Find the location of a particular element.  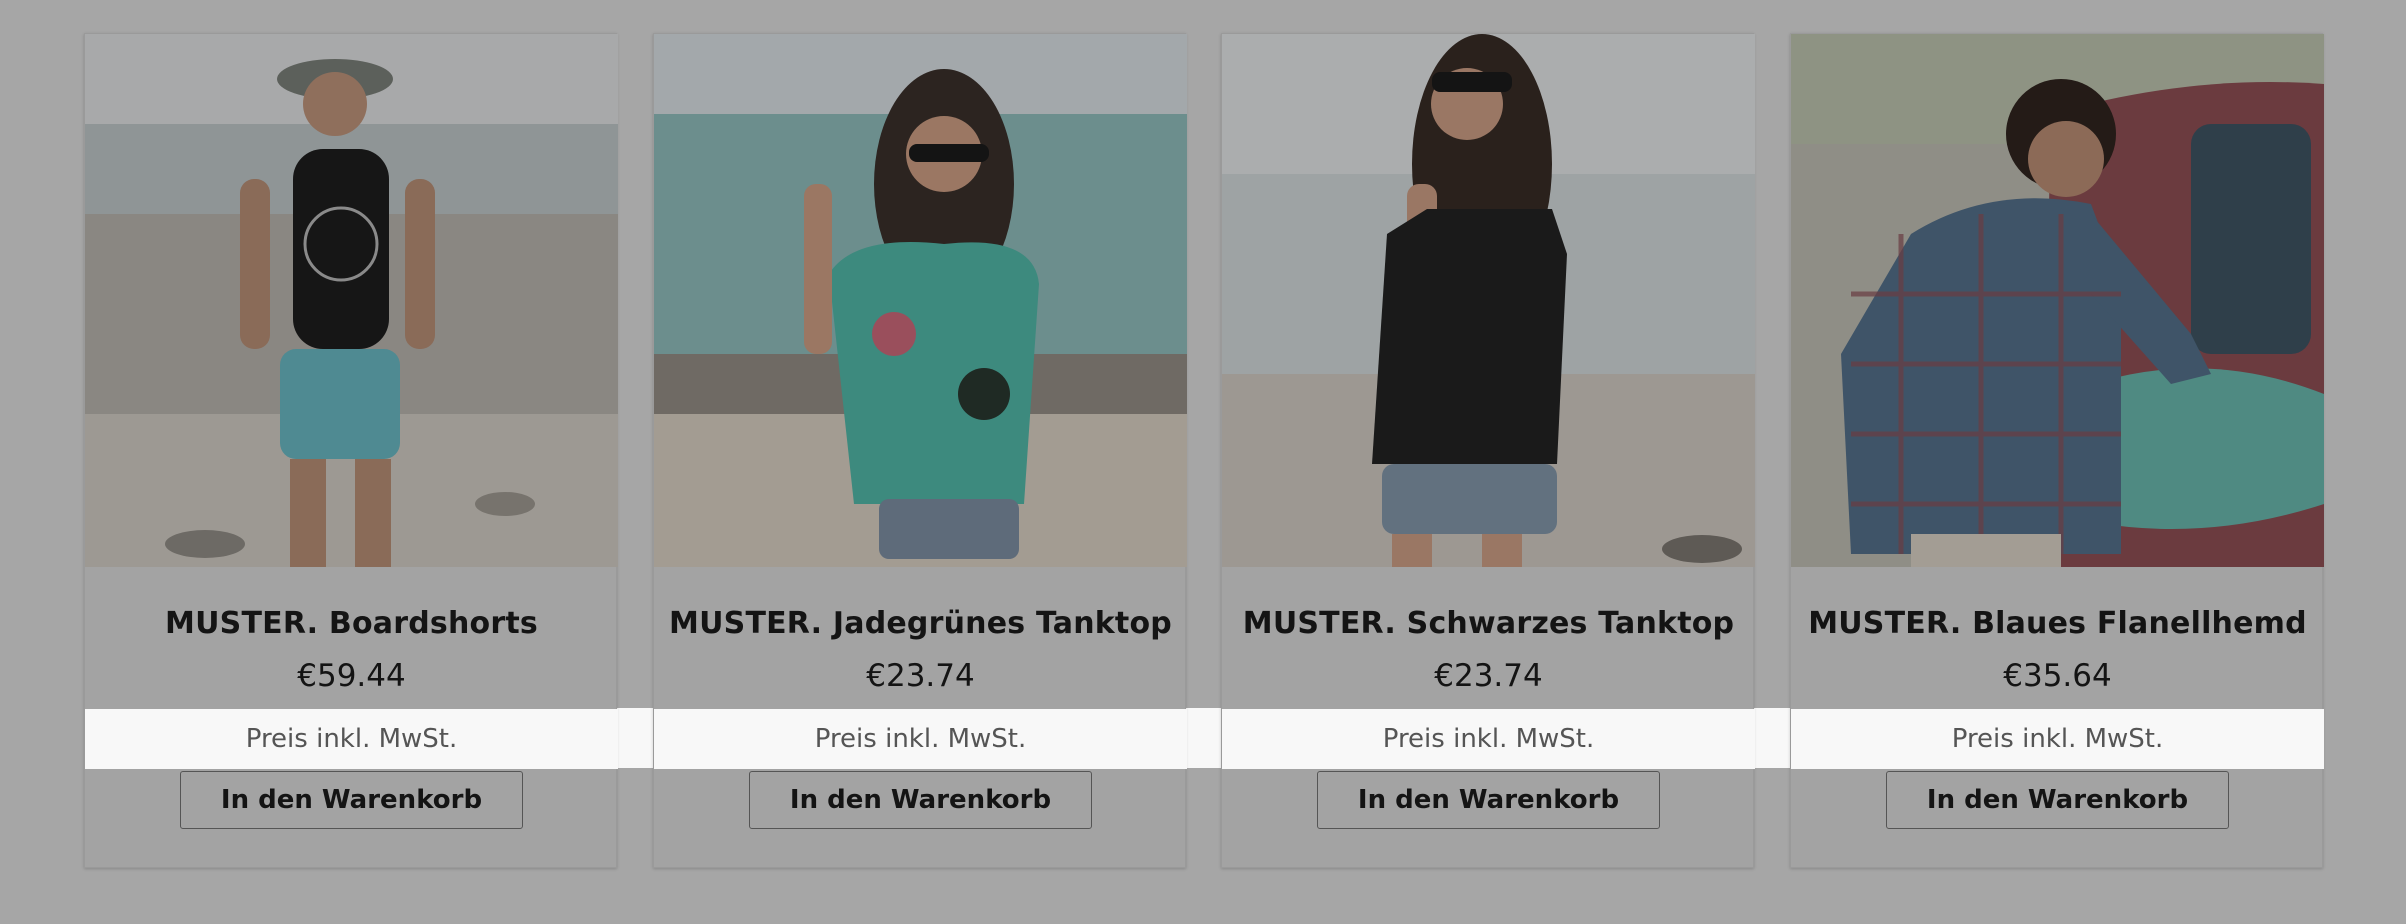

product-photo-boardshorts is located at coordinates (351, 300).